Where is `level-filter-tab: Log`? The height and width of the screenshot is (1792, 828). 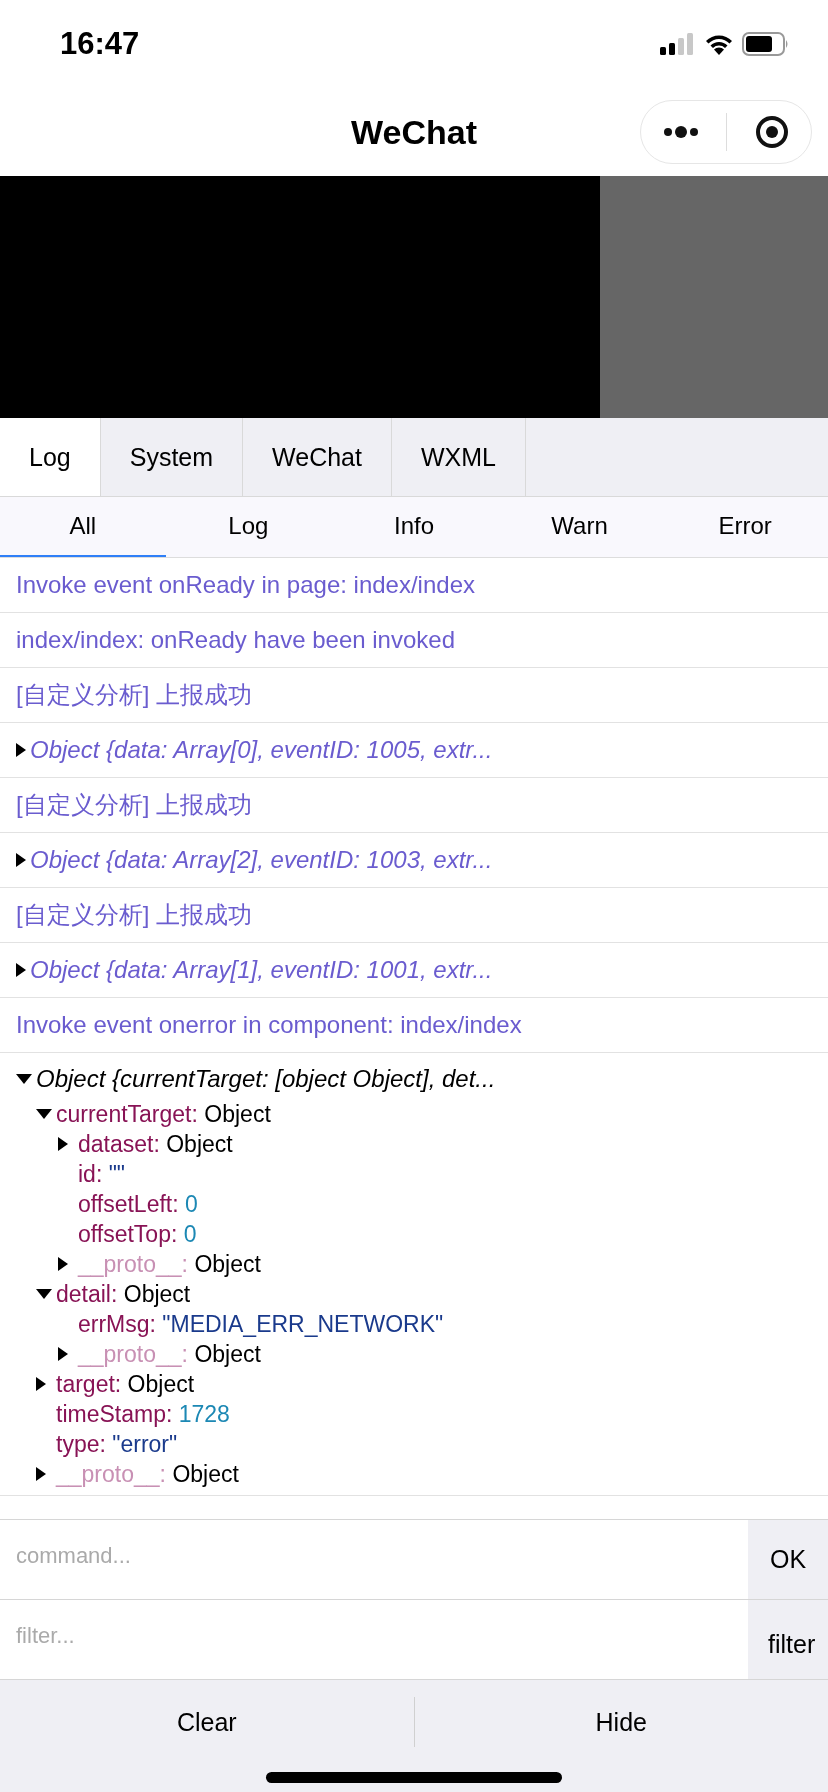 level-filter-tab: Log is located at coordinates (248, 527).